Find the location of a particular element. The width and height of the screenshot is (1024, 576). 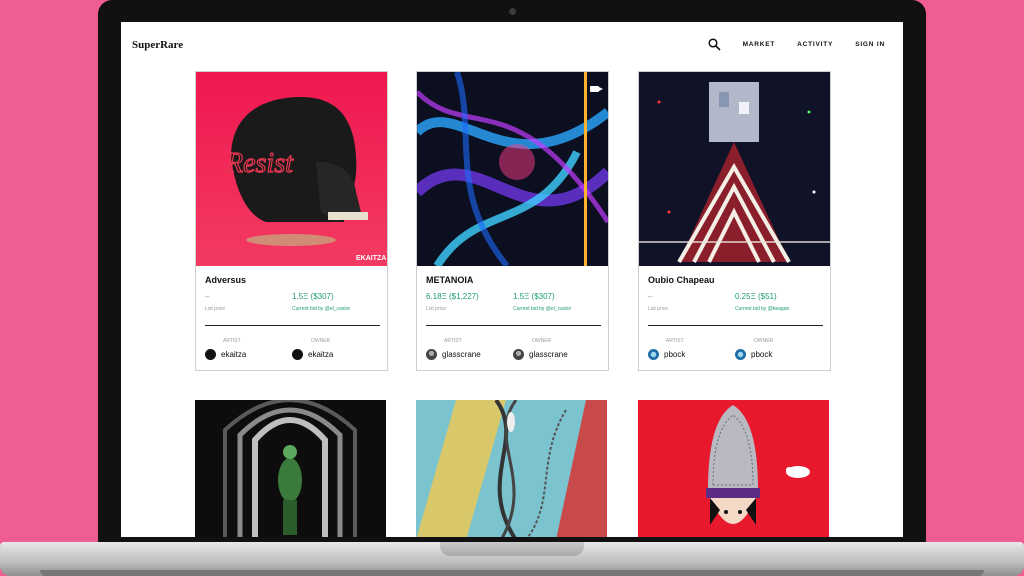

artist-link: ekaitza is located at coordinates (225, 354).